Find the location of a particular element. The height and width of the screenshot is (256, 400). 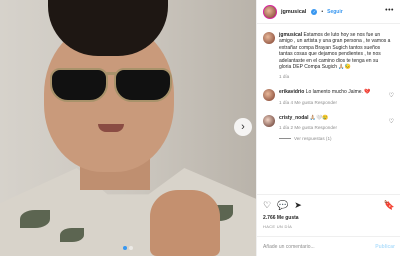

post-actions: ♡ 💬 ➤ 🔖 2.766 Me gusta HACE UN DÍA is located at coordinates (328, 211).